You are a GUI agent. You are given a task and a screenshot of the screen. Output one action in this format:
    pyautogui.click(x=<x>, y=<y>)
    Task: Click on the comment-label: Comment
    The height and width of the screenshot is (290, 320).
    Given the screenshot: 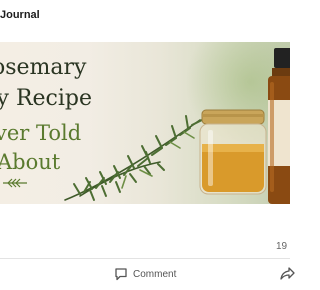 What is the action you would take?
    pyautogui.click(x=155, y=274)
    